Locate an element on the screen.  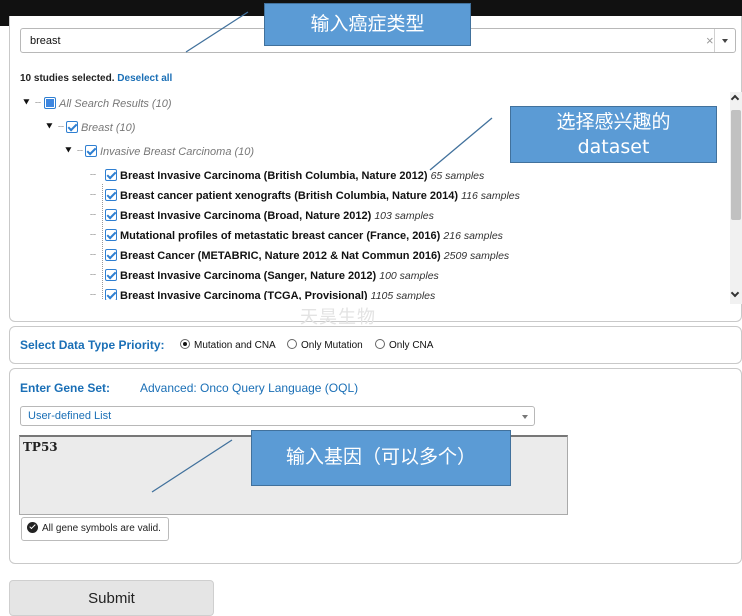
deselect-all-link: Deselect all is located at coordinates (144, 78).